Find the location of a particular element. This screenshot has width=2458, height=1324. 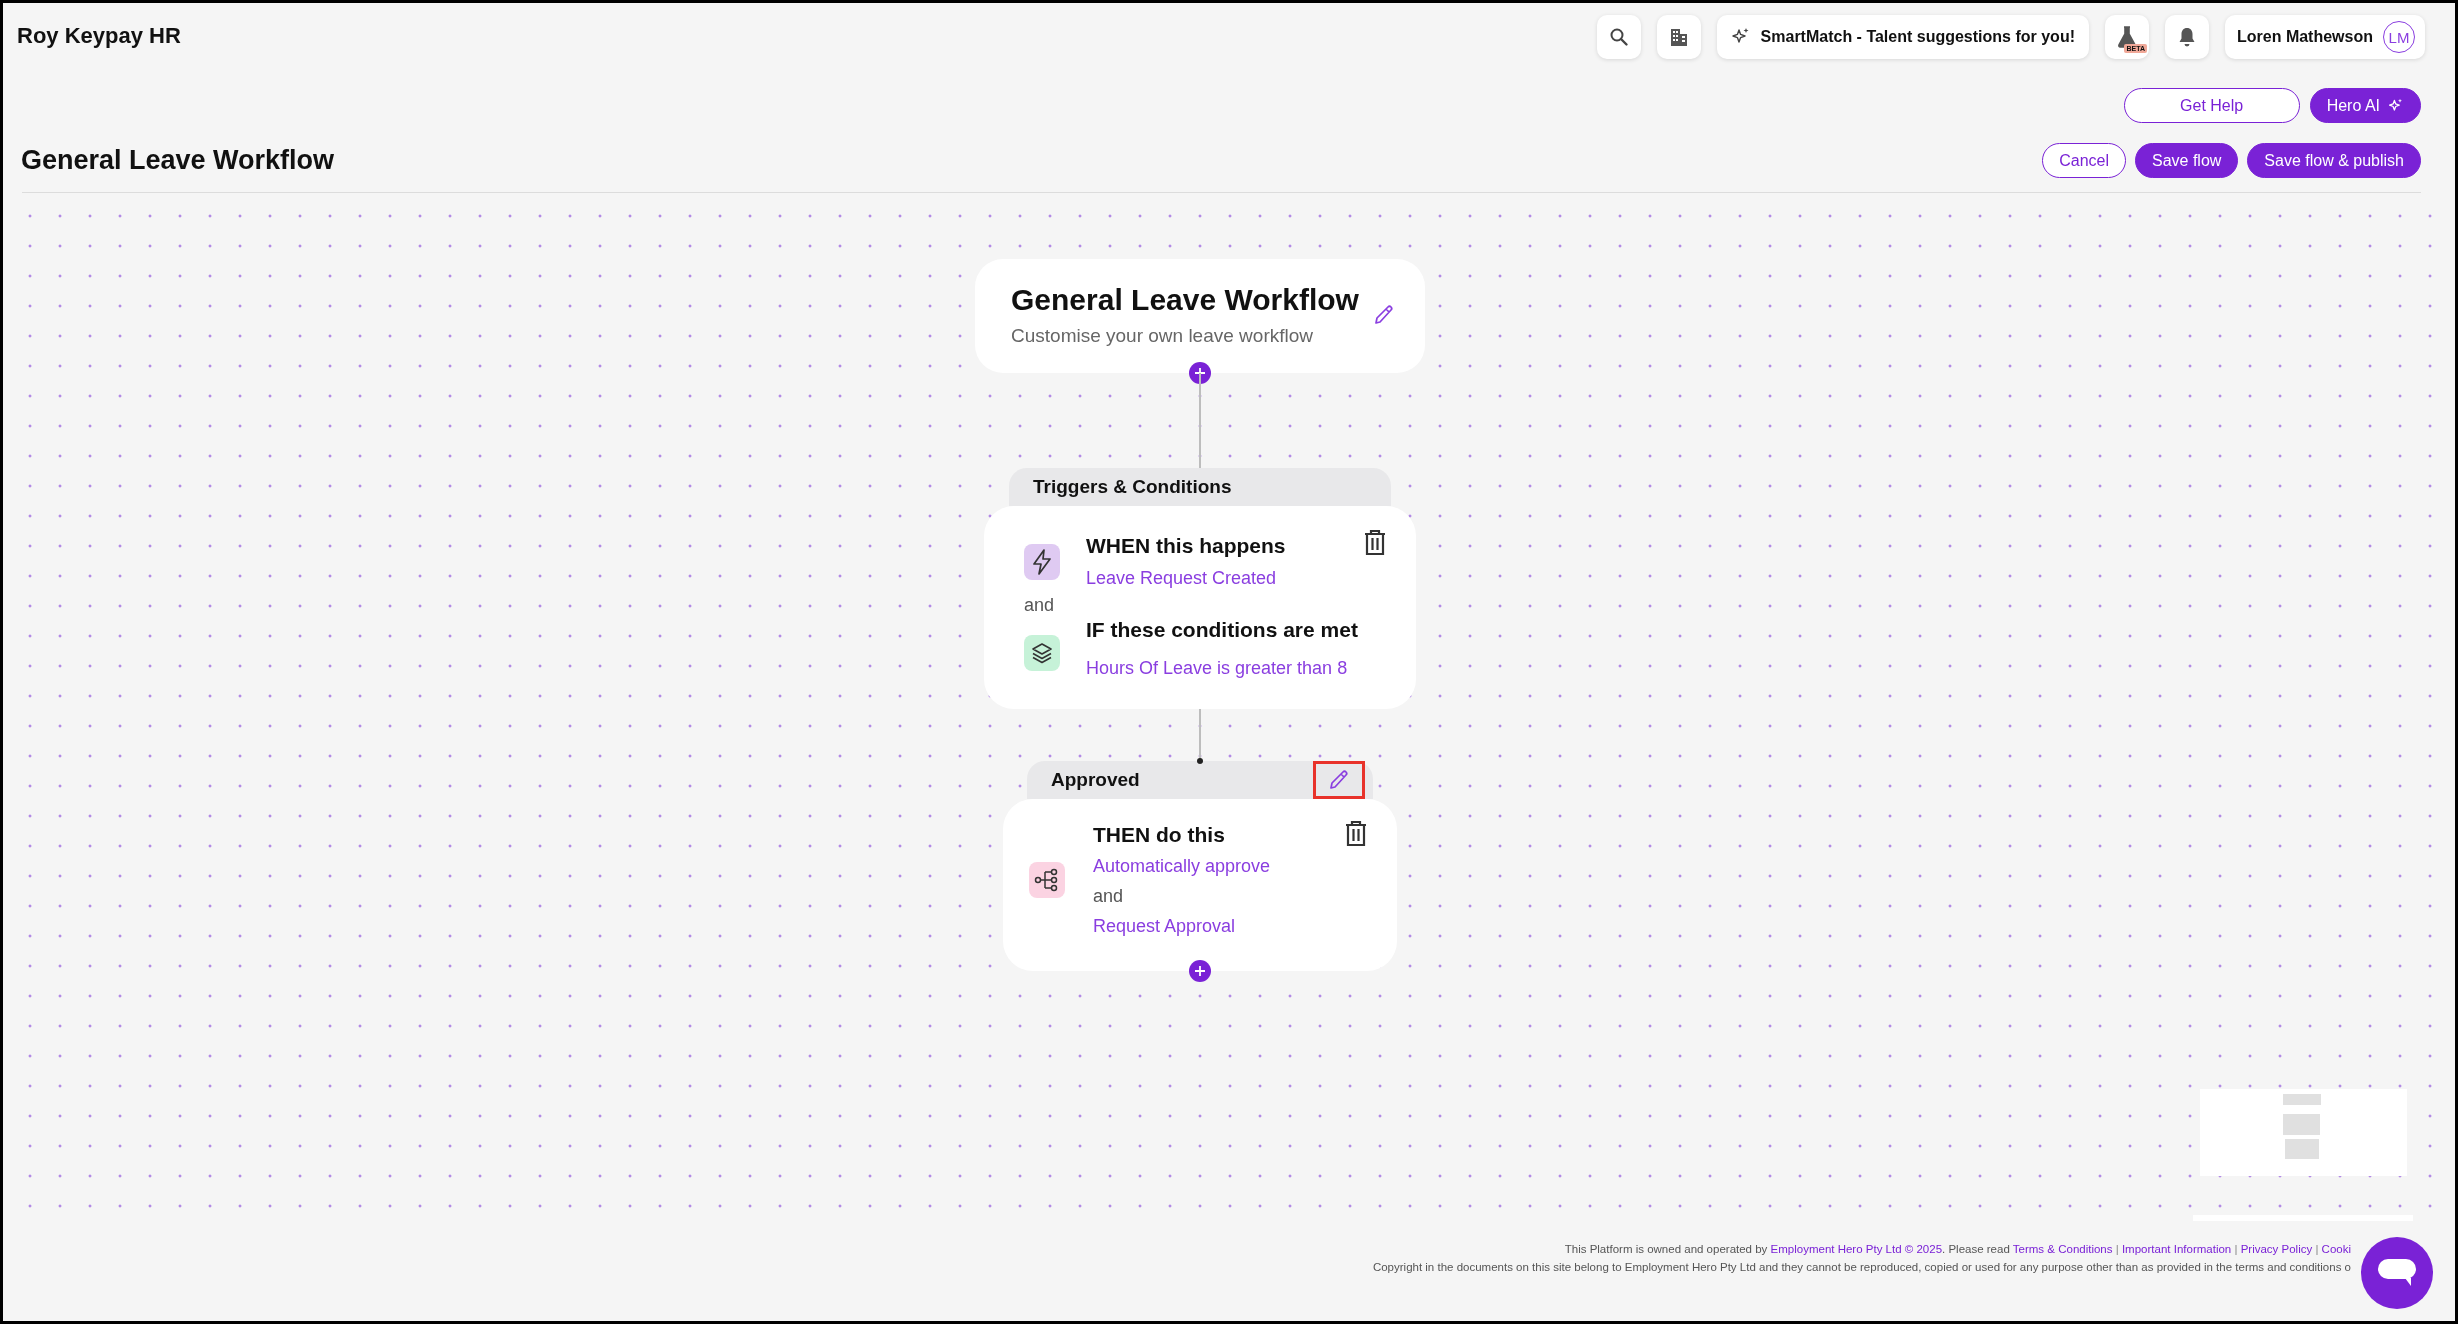

search-button is located at coordinates (1618, 37).